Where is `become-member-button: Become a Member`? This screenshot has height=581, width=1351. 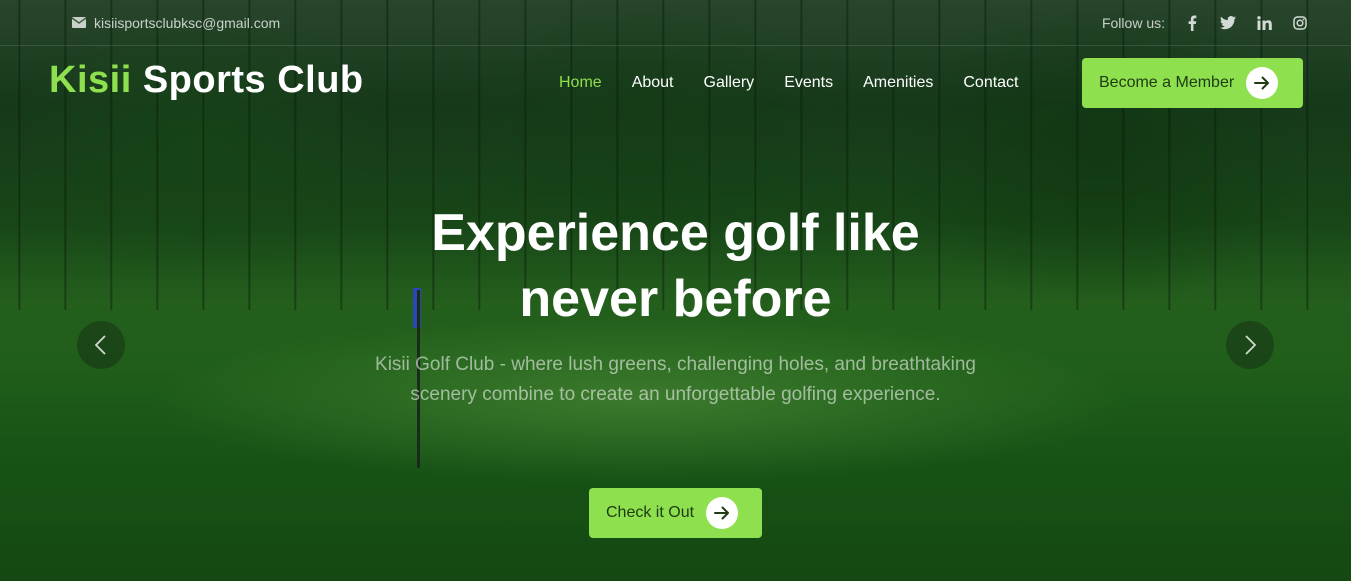 become-member-button: Become a Member is located at coordinates (1192, 83).